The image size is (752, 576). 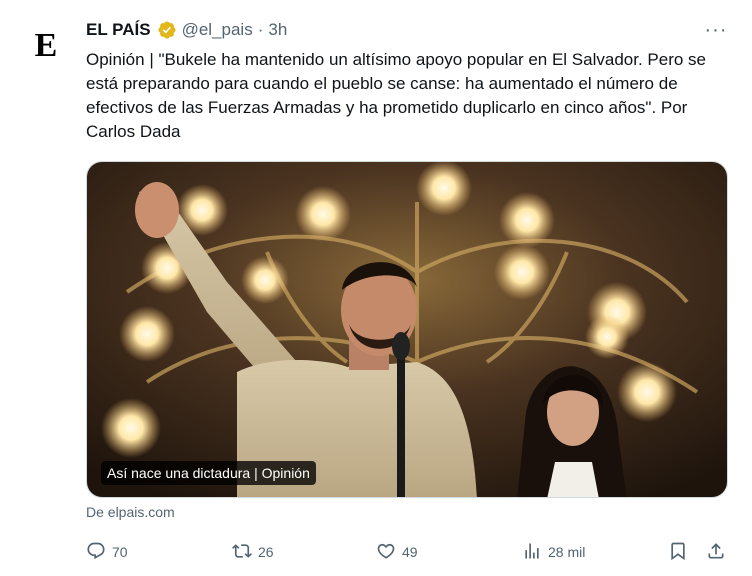 I want to click on views-button: 28 mil, so click(x=553, y=552).